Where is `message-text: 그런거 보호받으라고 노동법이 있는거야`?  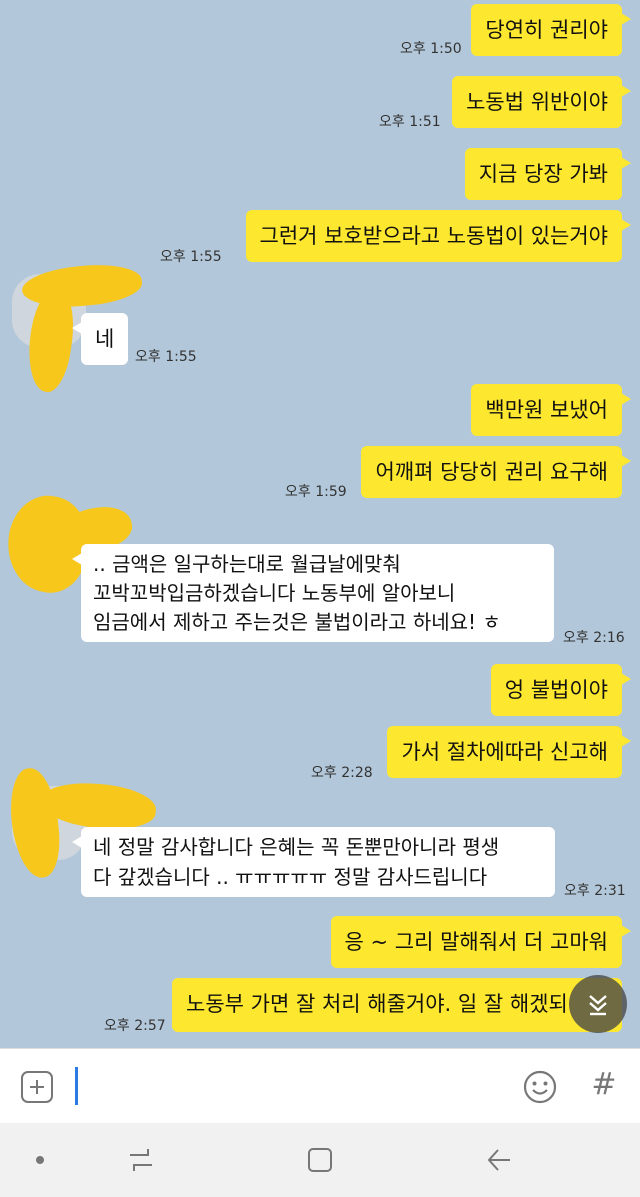
message-text: 그런거 보호받으라고 노동법이 있는거야 is located at coordinates (433, 236).